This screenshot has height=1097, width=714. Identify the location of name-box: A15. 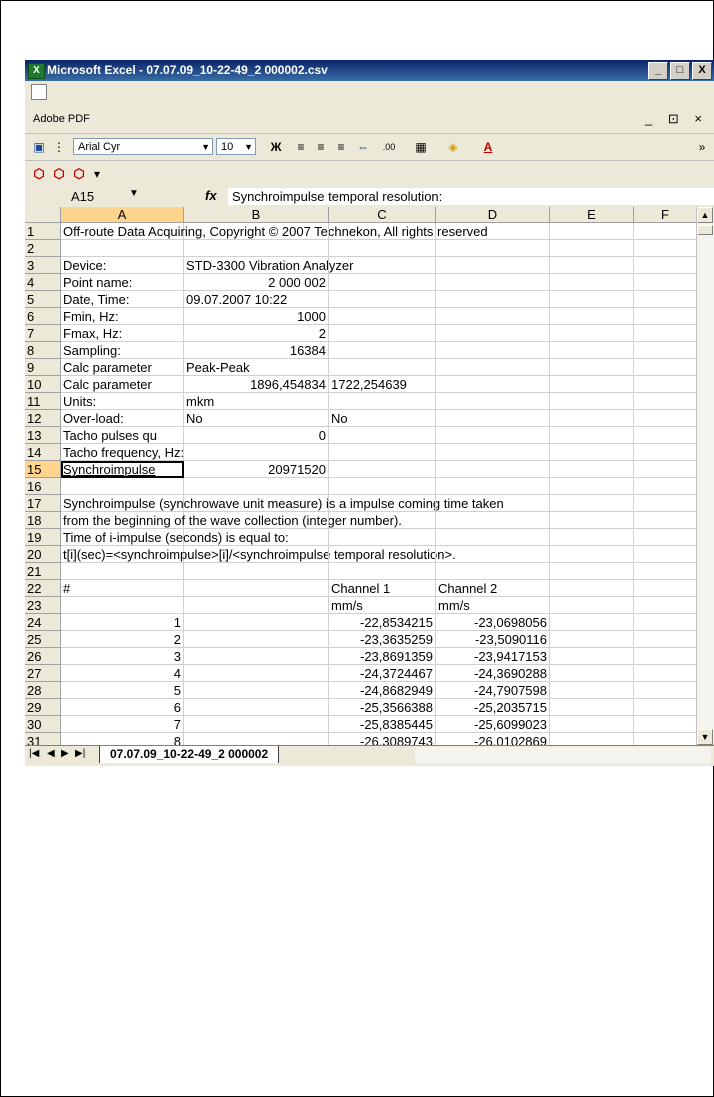
(115, 196).